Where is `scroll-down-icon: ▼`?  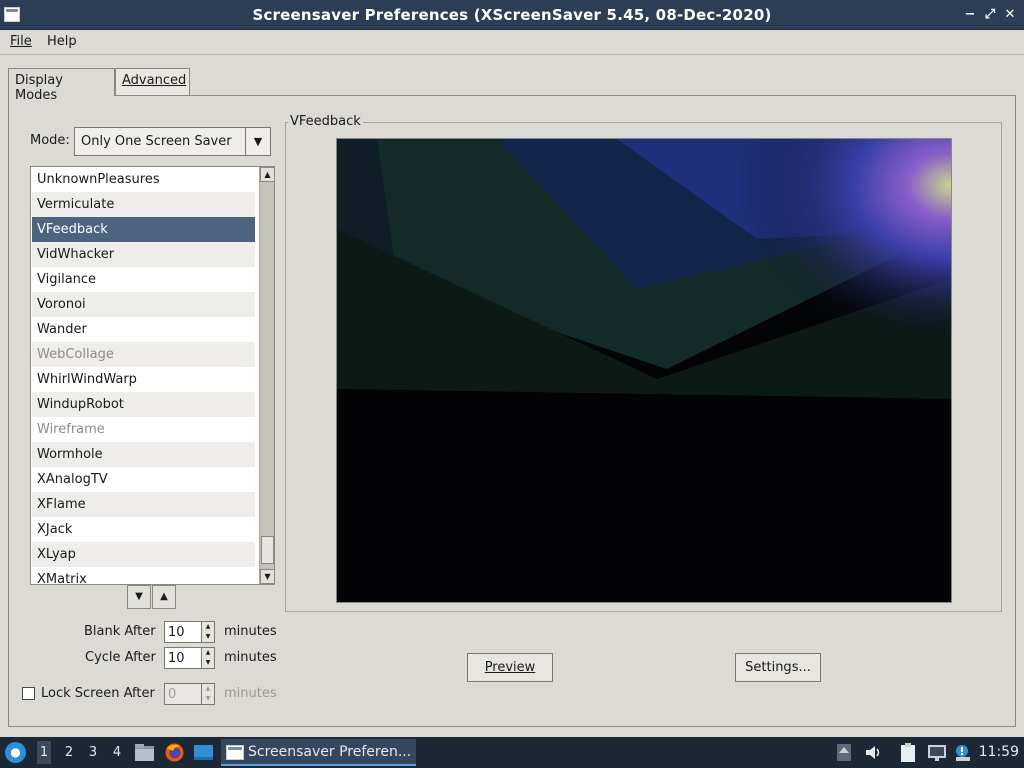 scroll-down-icon: ▼ is located at coordinates (267, 576).